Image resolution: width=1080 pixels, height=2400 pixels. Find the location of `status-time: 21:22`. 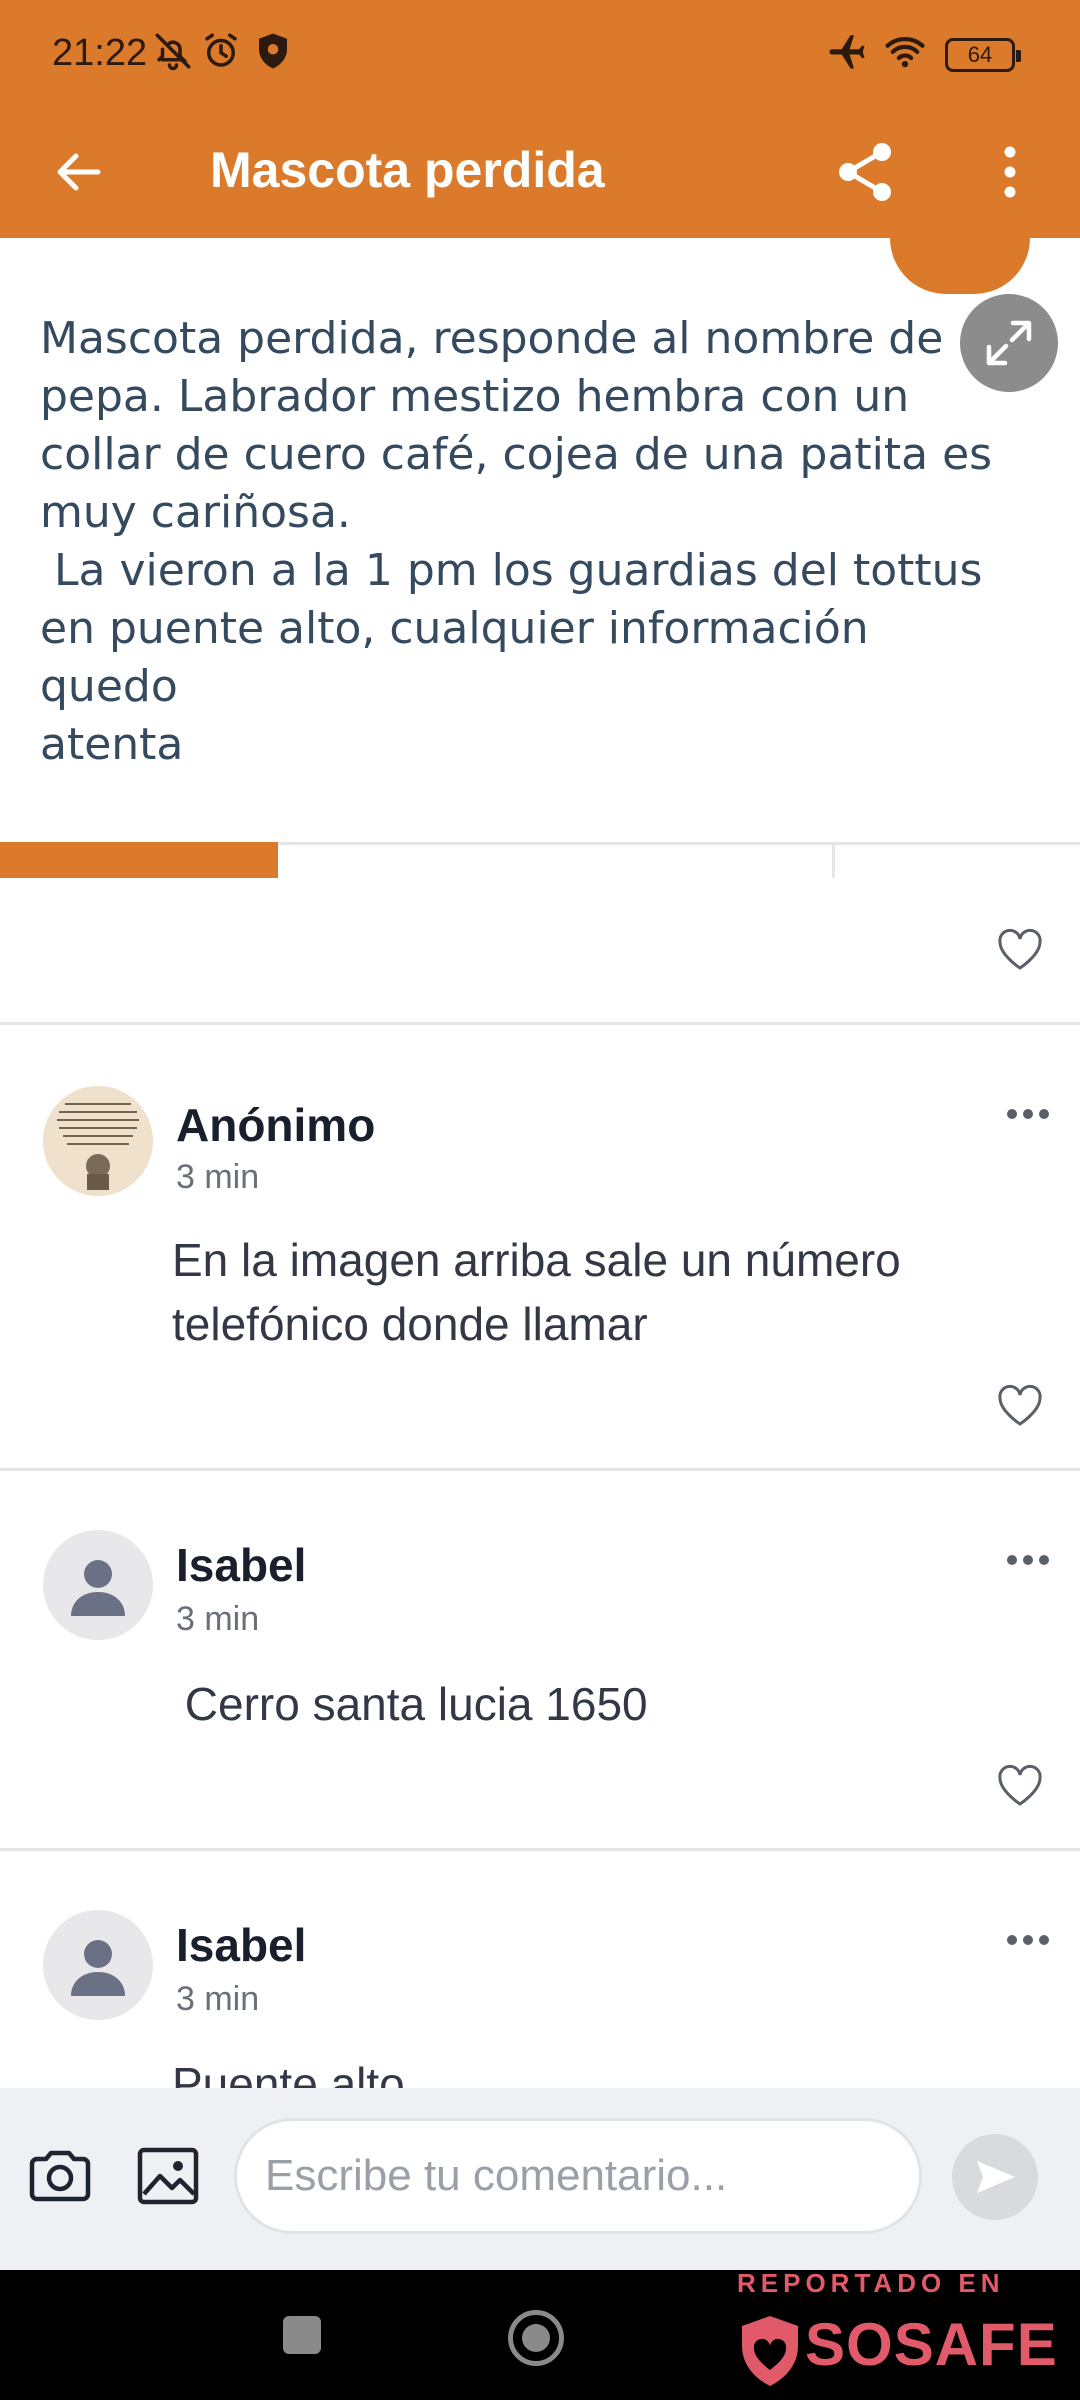

status-time: 21:22 is located at coordinates (100, 53).